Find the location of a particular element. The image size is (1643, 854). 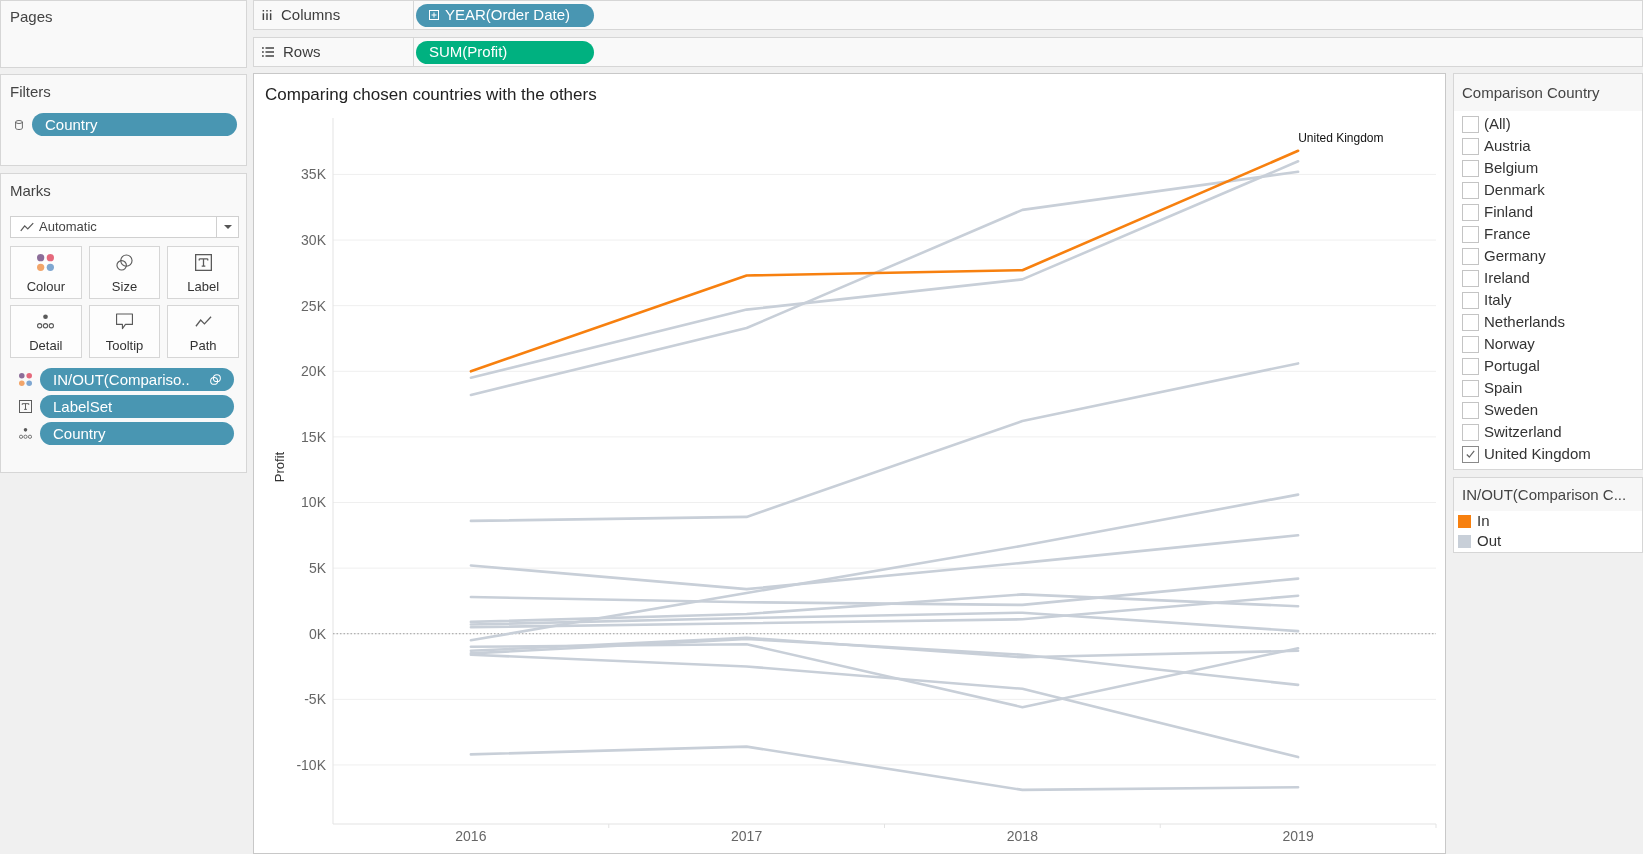

chart-title: Comparing chosen countries with the others is located at coordinates (431, 94).